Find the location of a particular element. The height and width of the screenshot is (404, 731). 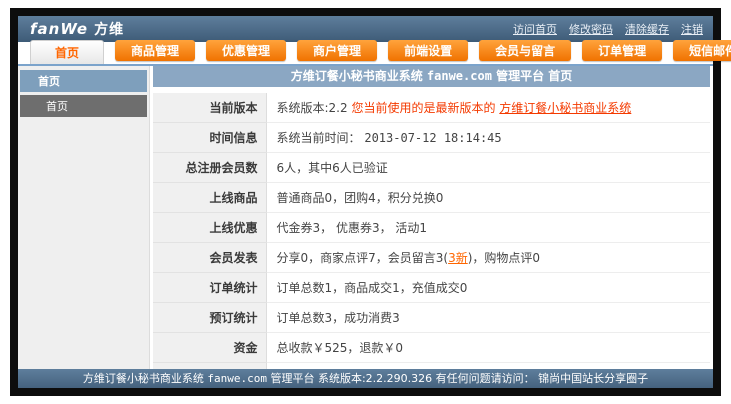

tab-promo-management: 优惠管理 is located at coordinates (246, 50).